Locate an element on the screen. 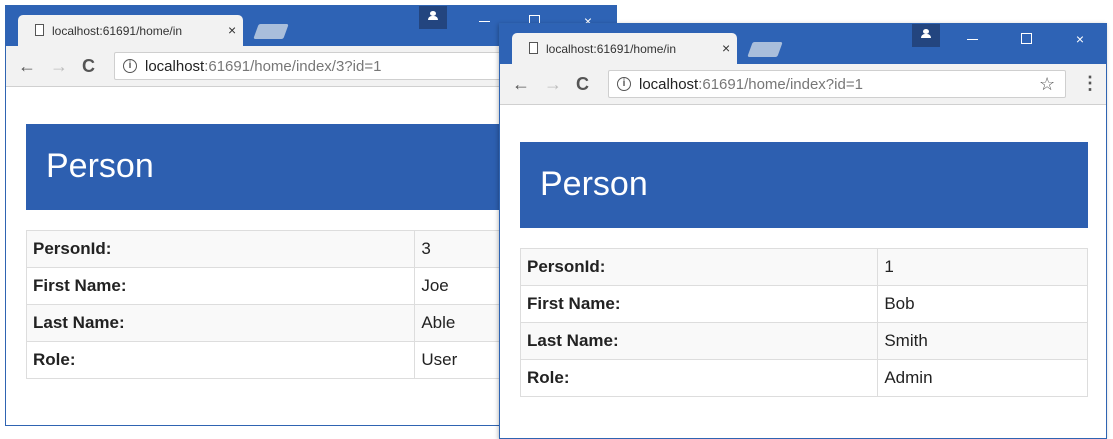 The height and width of the screenshot is (439, 1113). row-value: 1 is located at coordinates (982, 267).